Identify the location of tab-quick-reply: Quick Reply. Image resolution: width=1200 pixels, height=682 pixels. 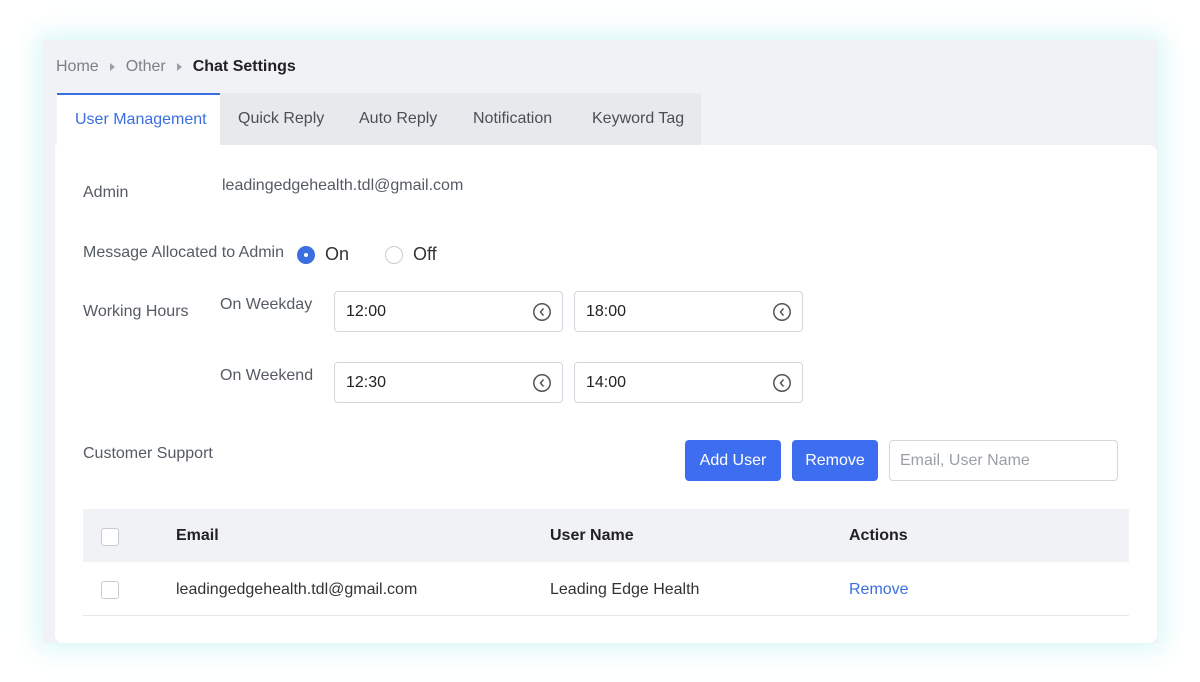
(280, 119).